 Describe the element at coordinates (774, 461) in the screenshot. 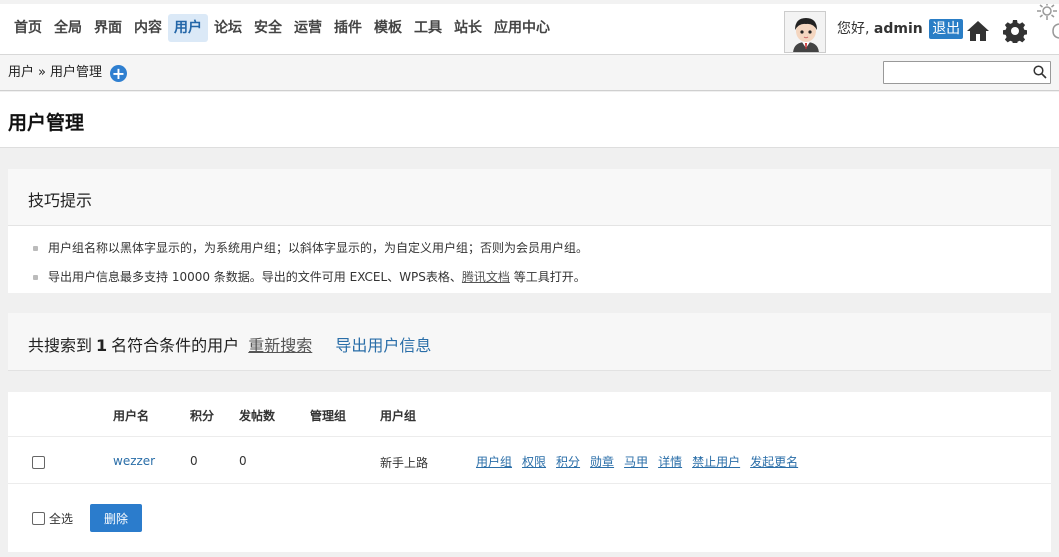

I see `action-rename: 发起更名` at that location.